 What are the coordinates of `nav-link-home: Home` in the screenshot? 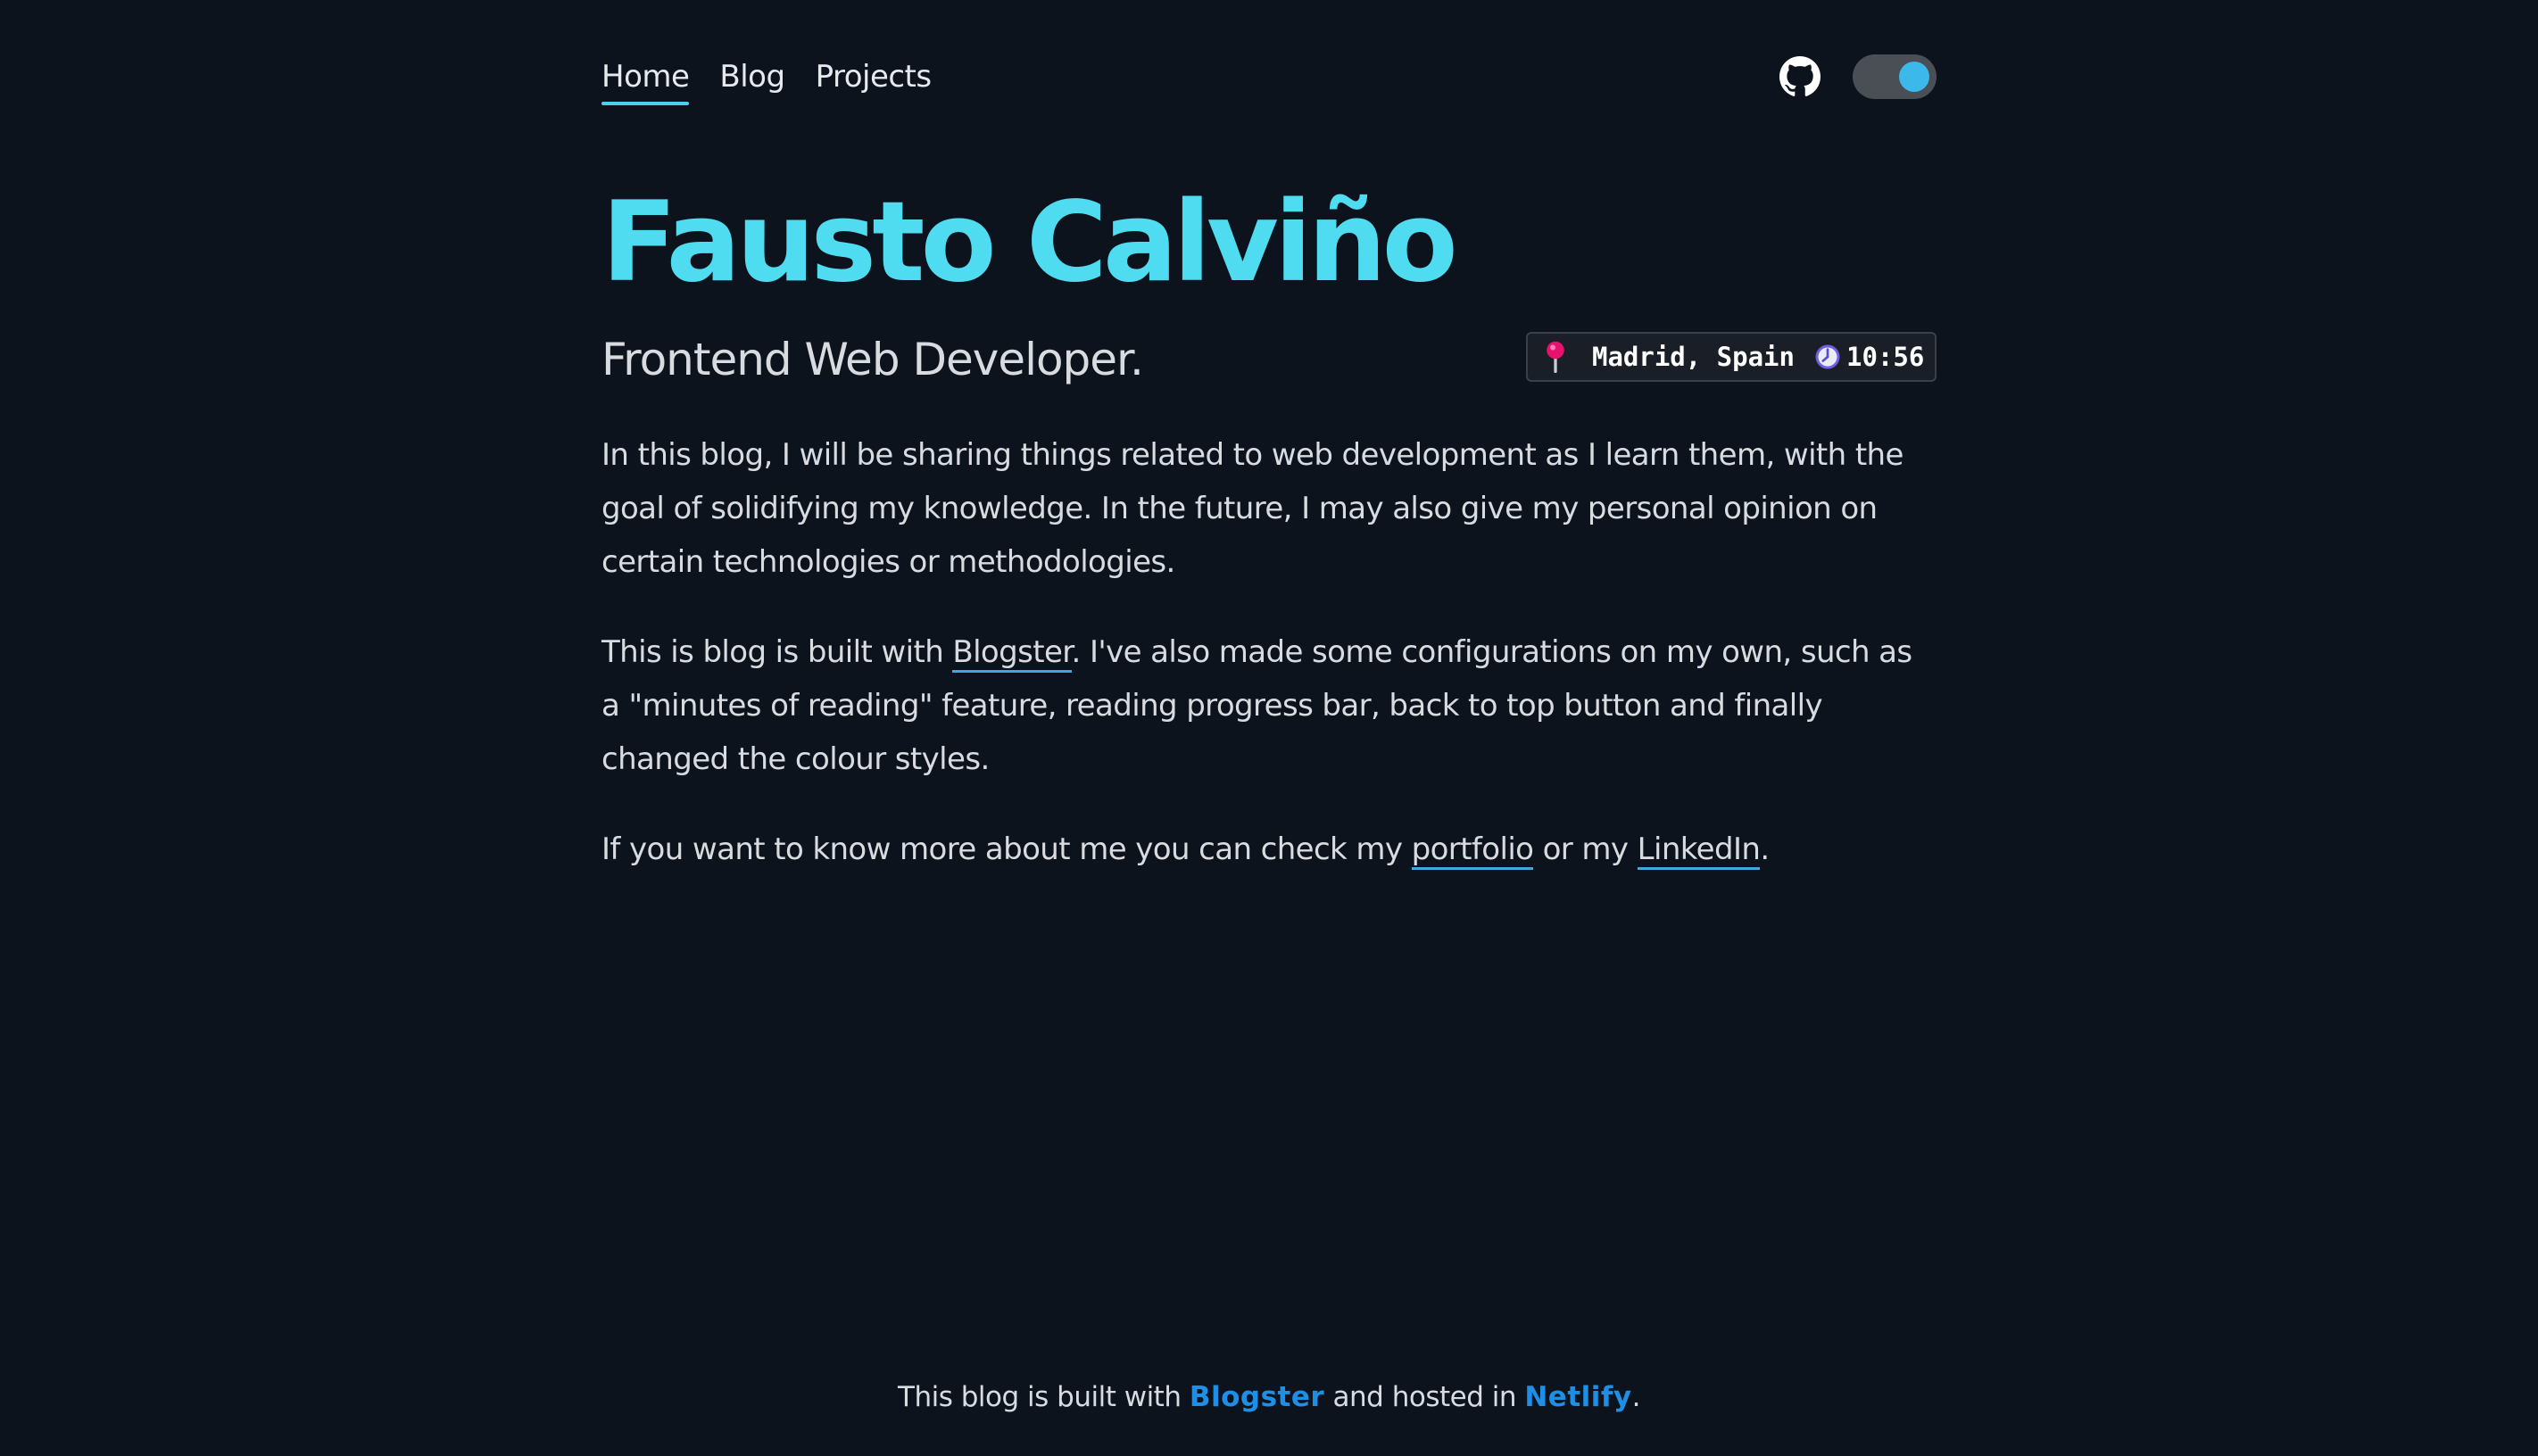 It's located at (646, 79).